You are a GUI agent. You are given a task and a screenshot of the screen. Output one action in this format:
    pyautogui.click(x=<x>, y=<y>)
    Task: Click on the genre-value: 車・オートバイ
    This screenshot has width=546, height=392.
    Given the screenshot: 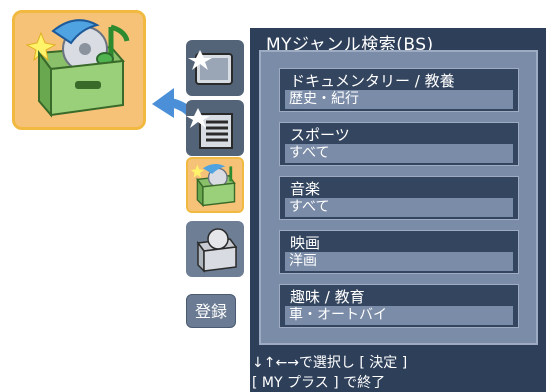 What is the action you would take?
    pyautogui.click(x=399, y=315)
    